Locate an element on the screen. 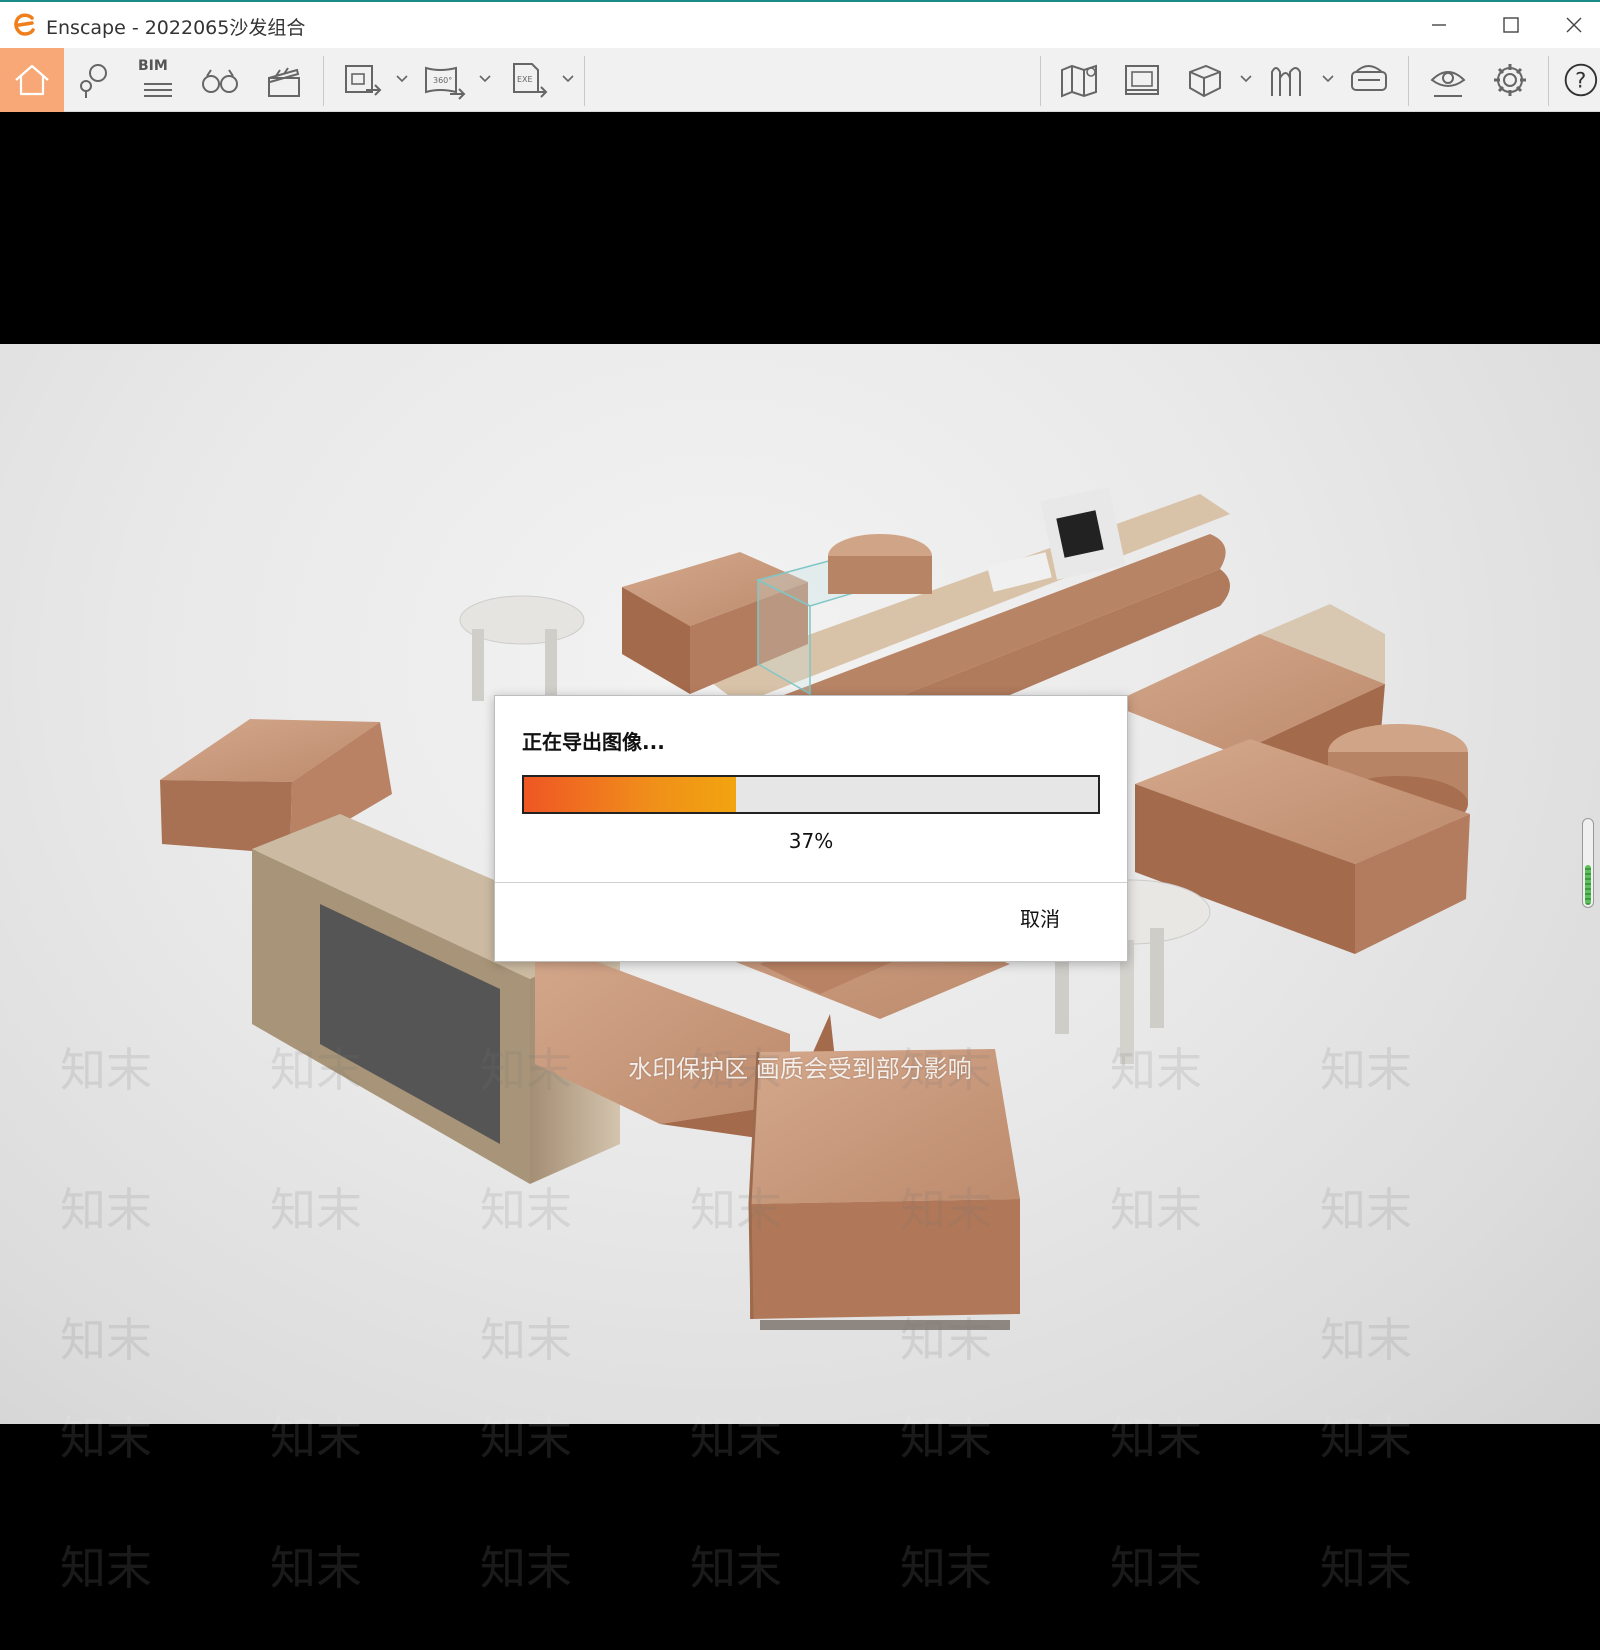 This screenshot has width=1600, height=1650. settings-button is located at coordinates (1510, 80).